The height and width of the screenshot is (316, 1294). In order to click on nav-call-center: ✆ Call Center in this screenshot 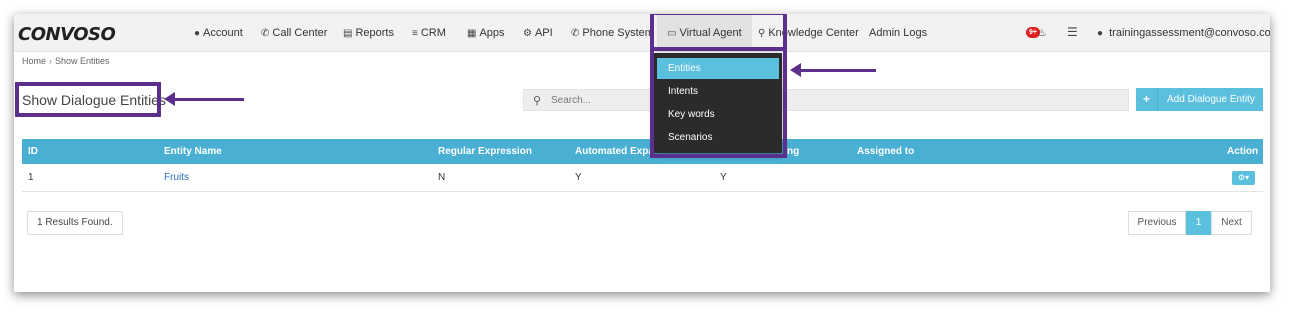, I will do `click(294, 33)`.